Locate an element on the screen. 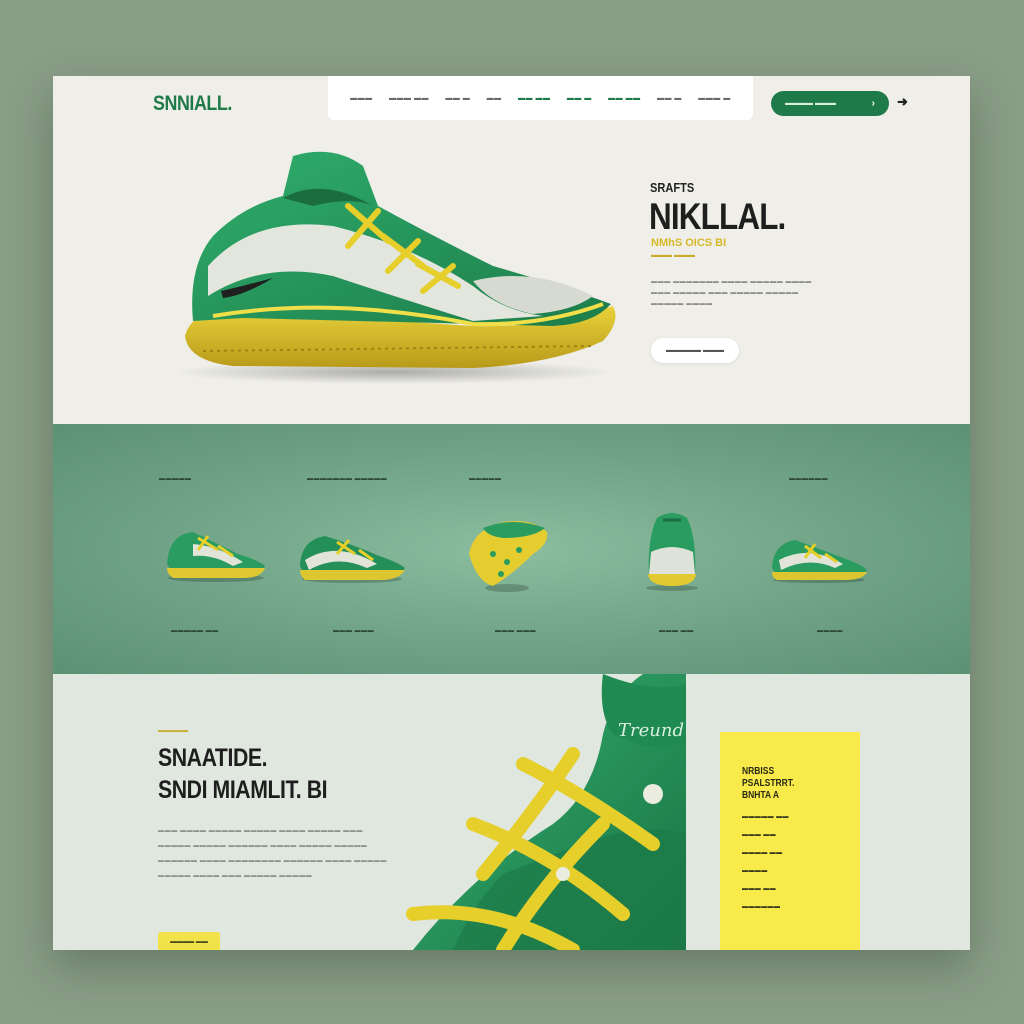  nav-item: ▬▬▬ is located at coordinates (361, 98).